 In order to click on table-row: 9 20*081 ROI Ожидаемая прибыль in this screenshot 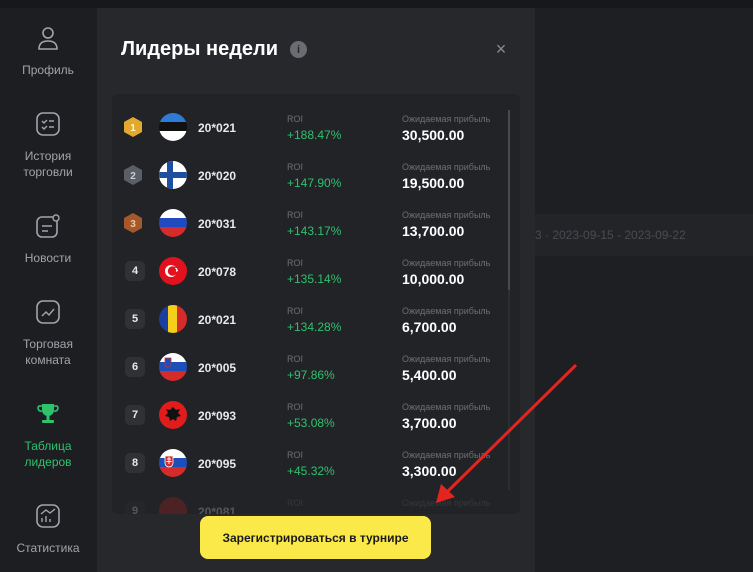, I will do `click(310, 501)`.